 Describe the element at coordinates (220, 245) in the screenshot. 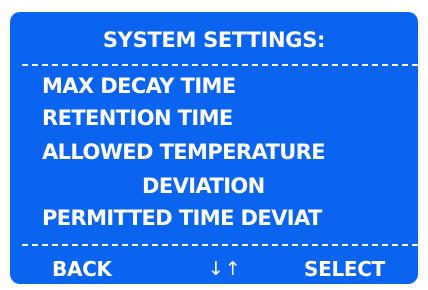

I see `bottom-dashed-divider` at that location.